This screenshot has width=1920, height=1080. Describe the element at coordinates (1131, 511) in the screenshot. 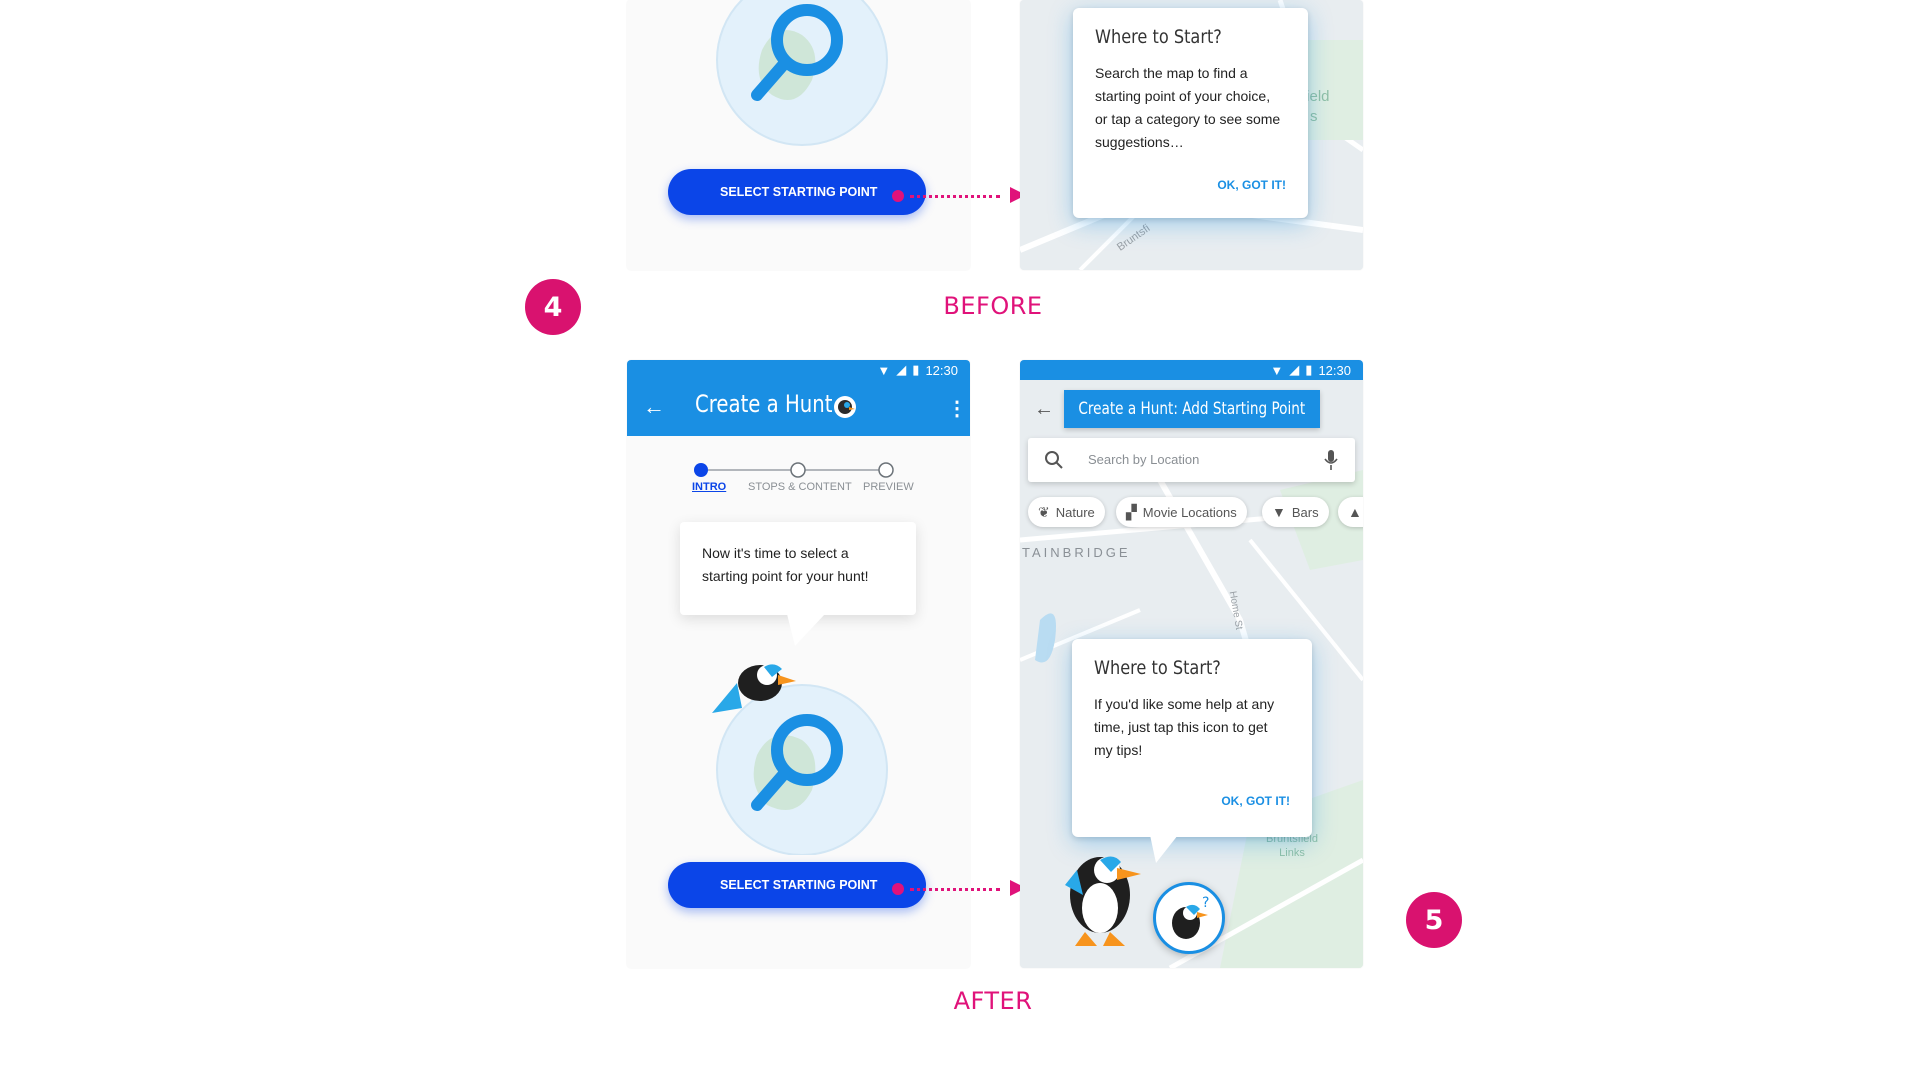

I see `clapperboard-icon: ▞` at that location.